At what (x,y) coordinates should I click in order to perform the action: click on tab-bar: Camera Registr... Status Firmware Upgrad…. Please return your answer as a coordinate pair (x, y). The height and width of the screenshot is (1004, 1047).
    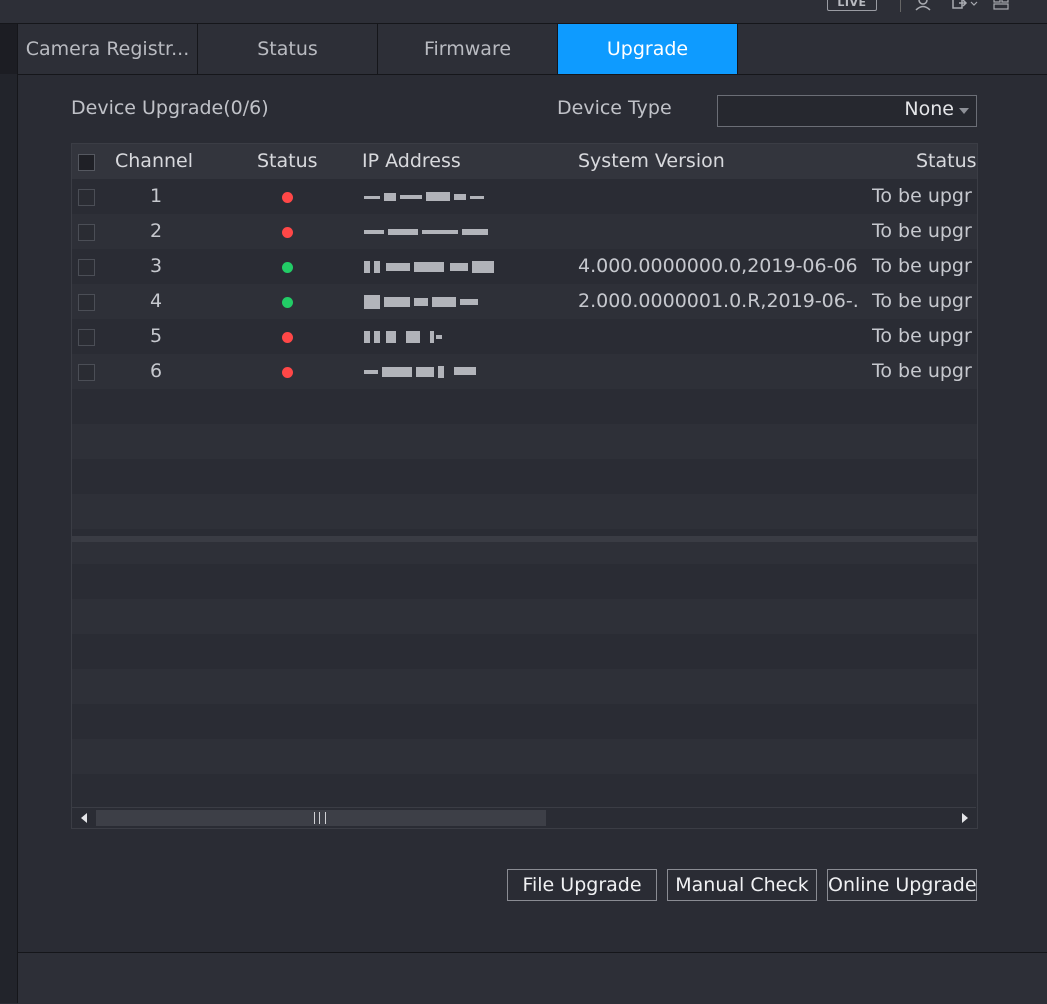
    Looking at the image, I should click on (532, 49).